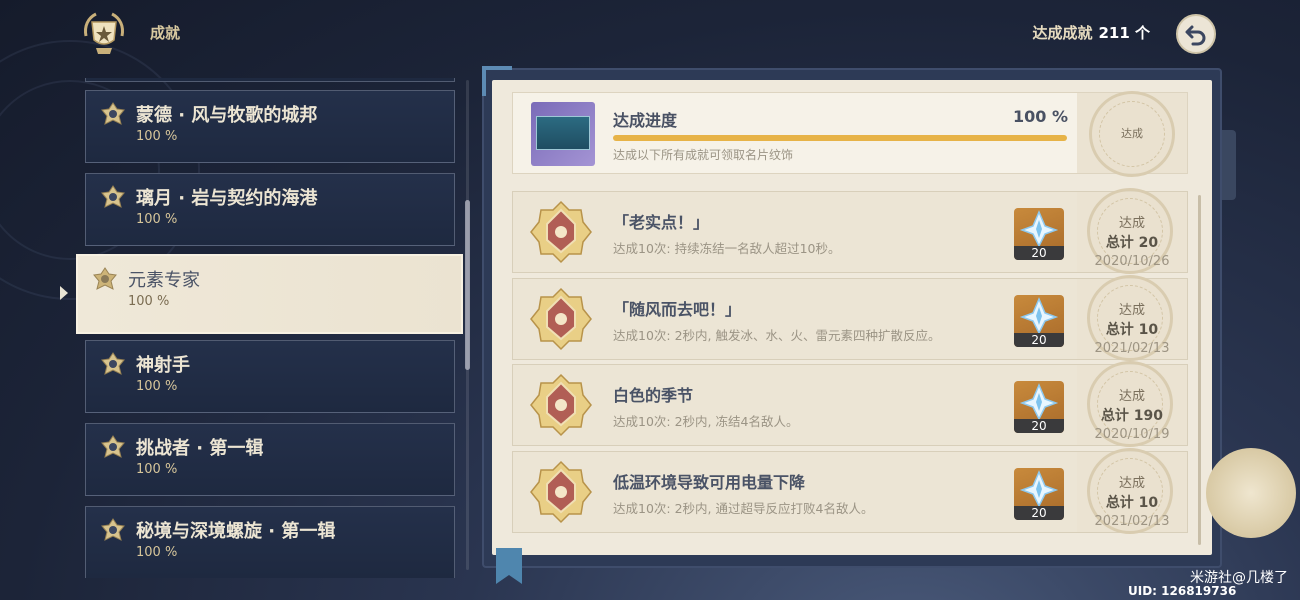 The image size is (1300, 600). What do you see at coordinates (1124, 33) in the screenshot?
I see `achievement-count-value: 211 个` at bounding box center [1124, 33].